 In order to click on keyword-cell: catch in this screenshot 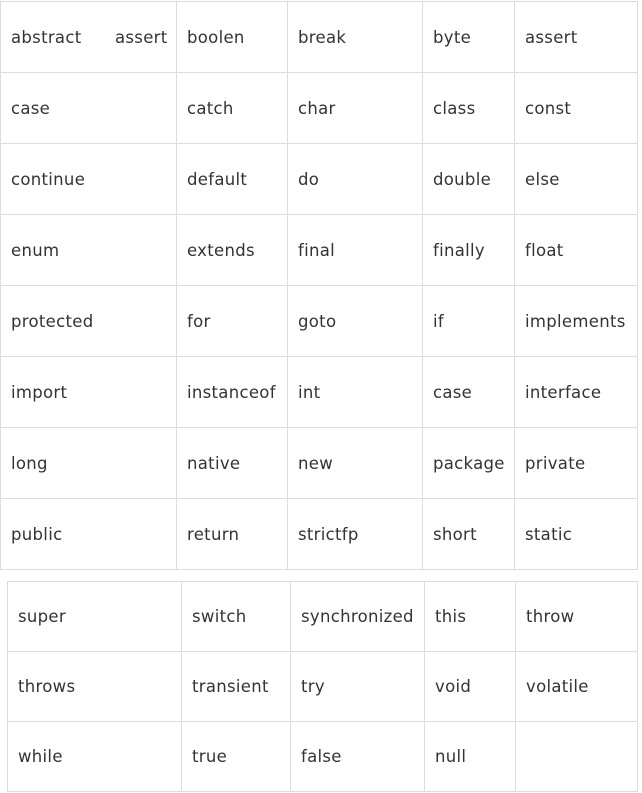, I will do `click(232, 108)`.